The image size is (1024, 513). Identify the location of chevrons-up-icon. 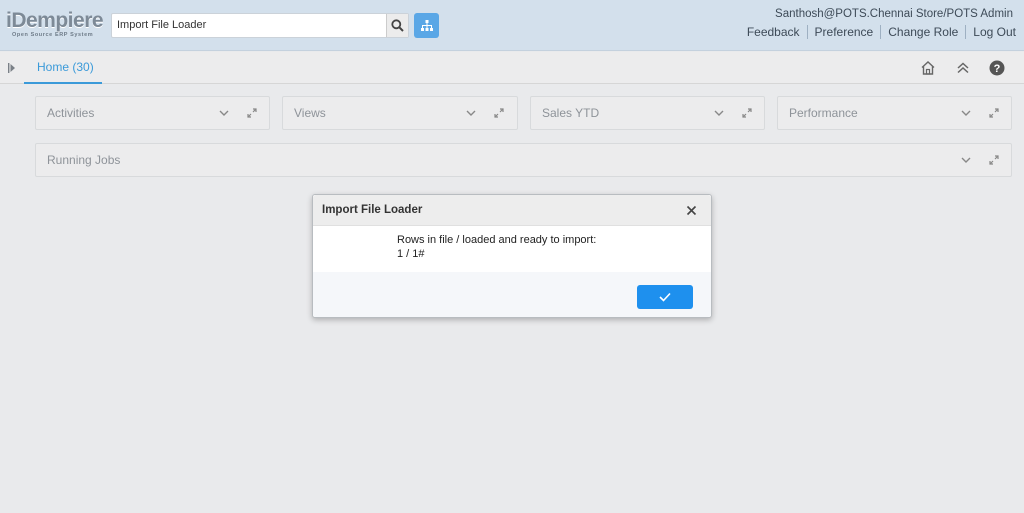
(963, 68).